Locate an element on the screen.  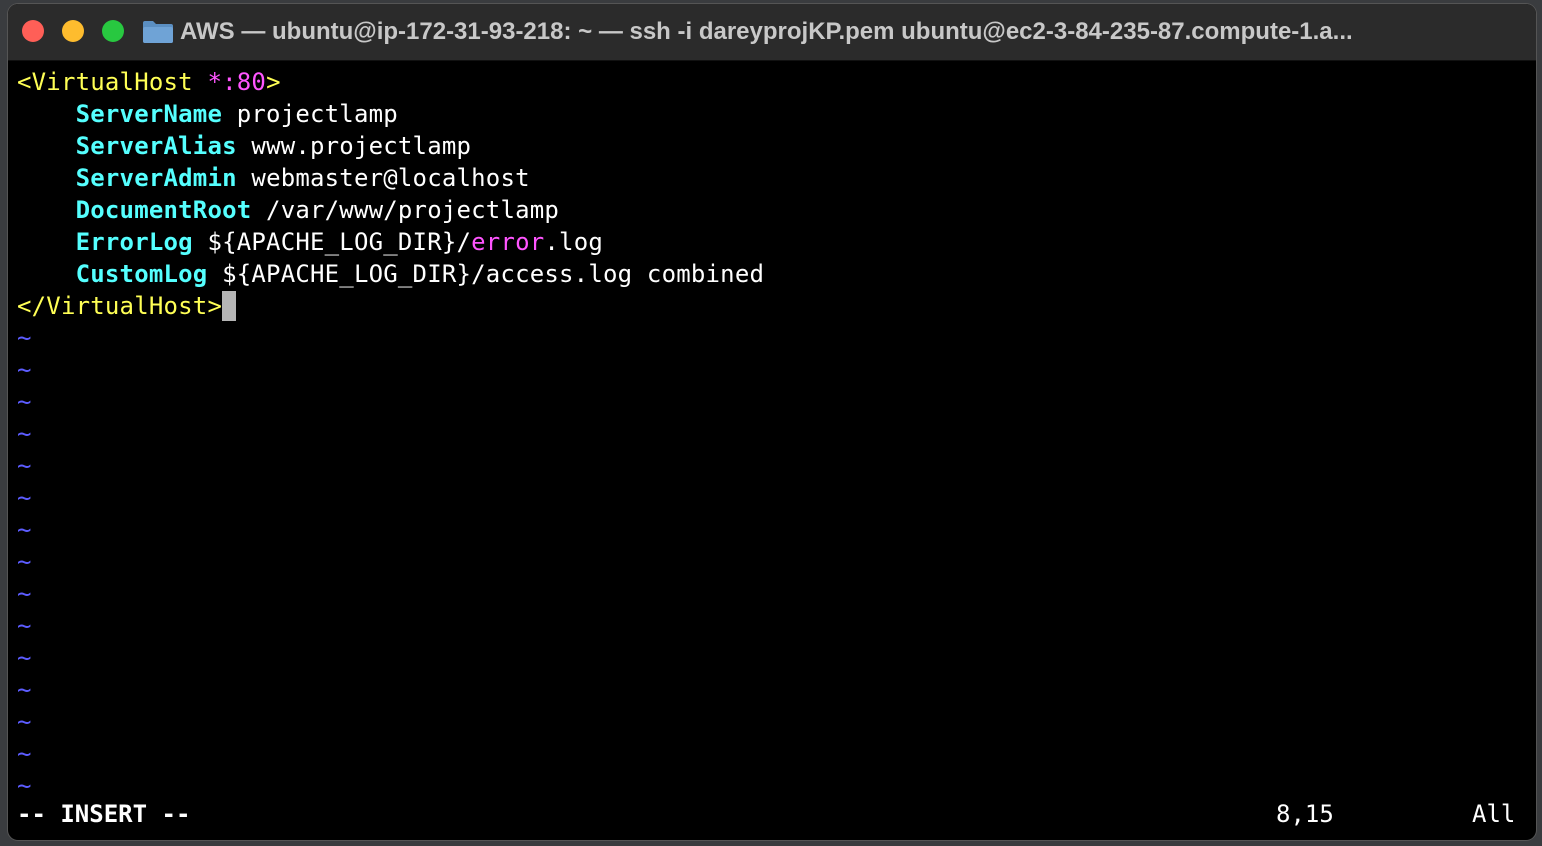
directive-value: webmaster@localhost is located at coordinates (383, 178).